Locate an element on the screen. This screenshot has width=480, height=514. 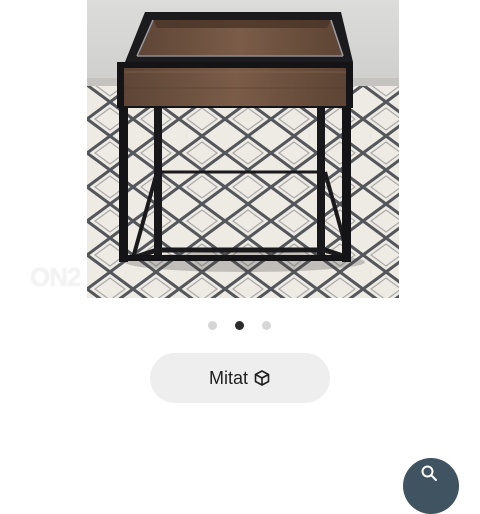
cube-icon is located at coordinates (262, 378).